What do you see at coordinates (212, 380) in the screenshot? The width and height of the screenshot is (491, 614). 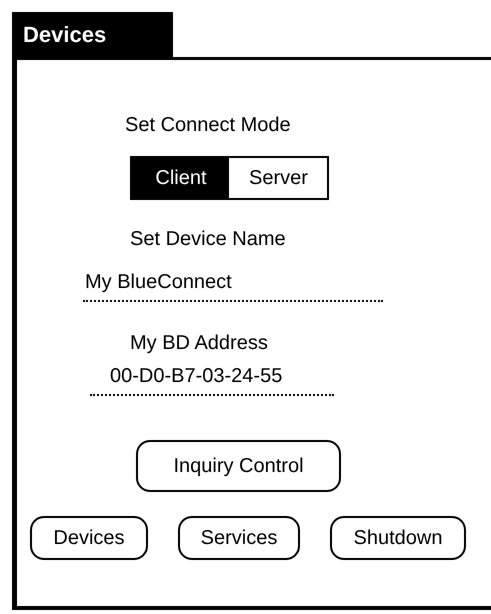 I see `bd-address-field: 00-D0-B7-03-24-55` at bounding box center [212, 380].